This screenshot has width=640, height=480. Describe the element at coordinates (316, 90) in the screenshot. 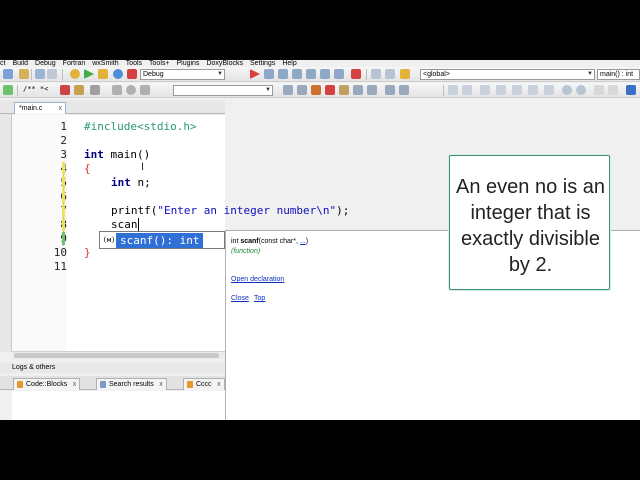

I see `pencil-icon` at that location.